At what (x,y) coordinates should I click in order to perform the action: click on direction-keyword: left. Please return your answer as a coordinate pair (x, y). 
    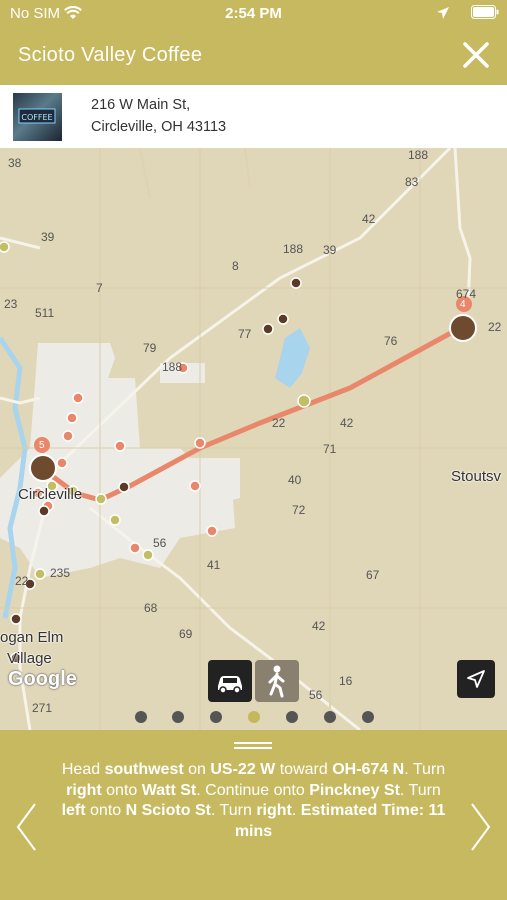
    Looking at the image, I should click on (73, 810).